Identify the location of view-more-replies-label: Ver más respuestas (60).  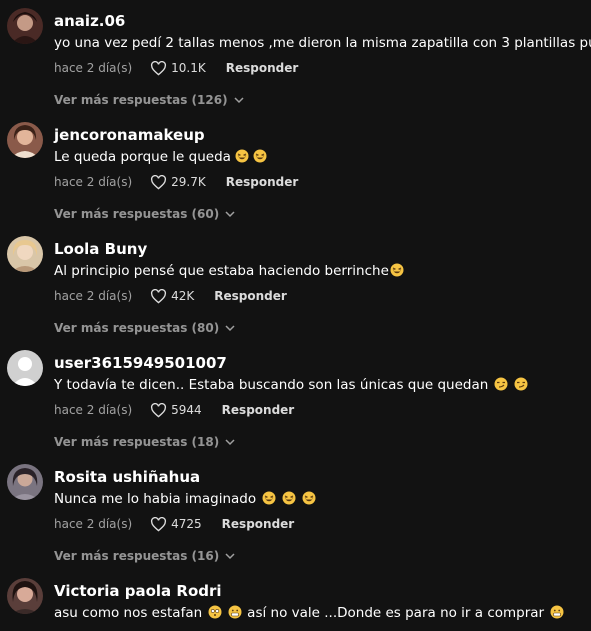
(137, 214).